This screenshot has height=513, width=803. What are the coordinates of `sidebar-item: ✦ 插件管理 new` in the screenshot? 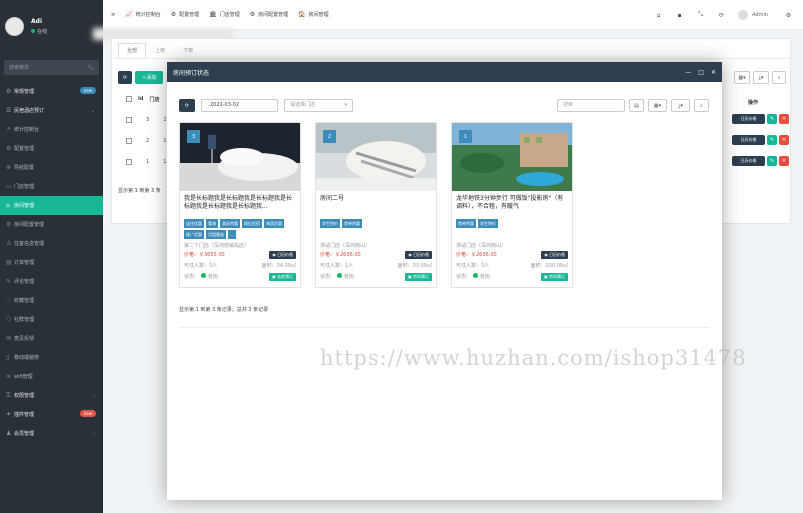 It's located at (51, 414).